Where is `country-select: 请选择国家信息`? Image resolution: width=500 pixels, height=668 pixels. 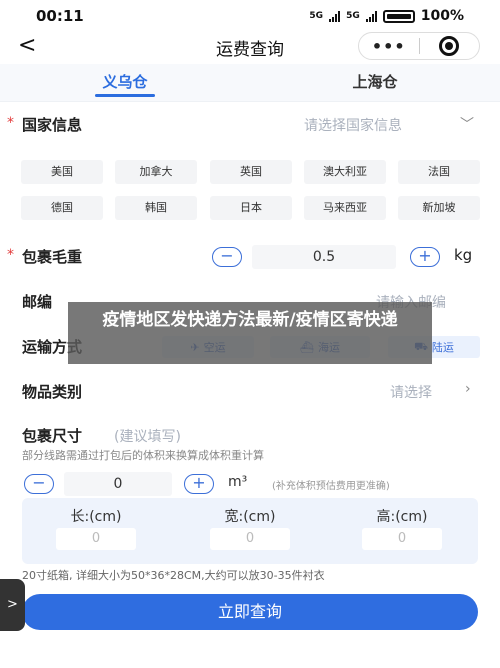 country-select: 请选择国家信息 is located at coordinates (353, 125).